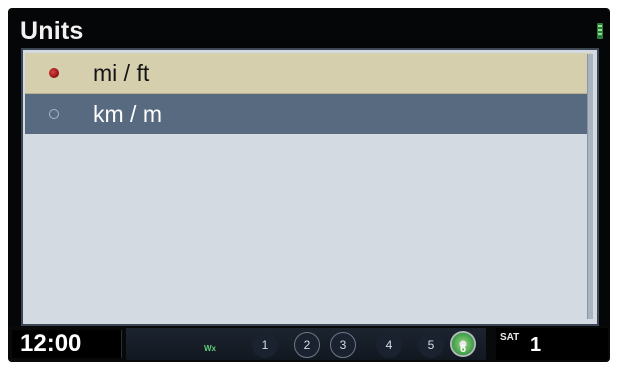  What do you see at coordinates (308, 114) in the screenshot?
I see `option-km-m: km / m` at bounding box center [308, 114].